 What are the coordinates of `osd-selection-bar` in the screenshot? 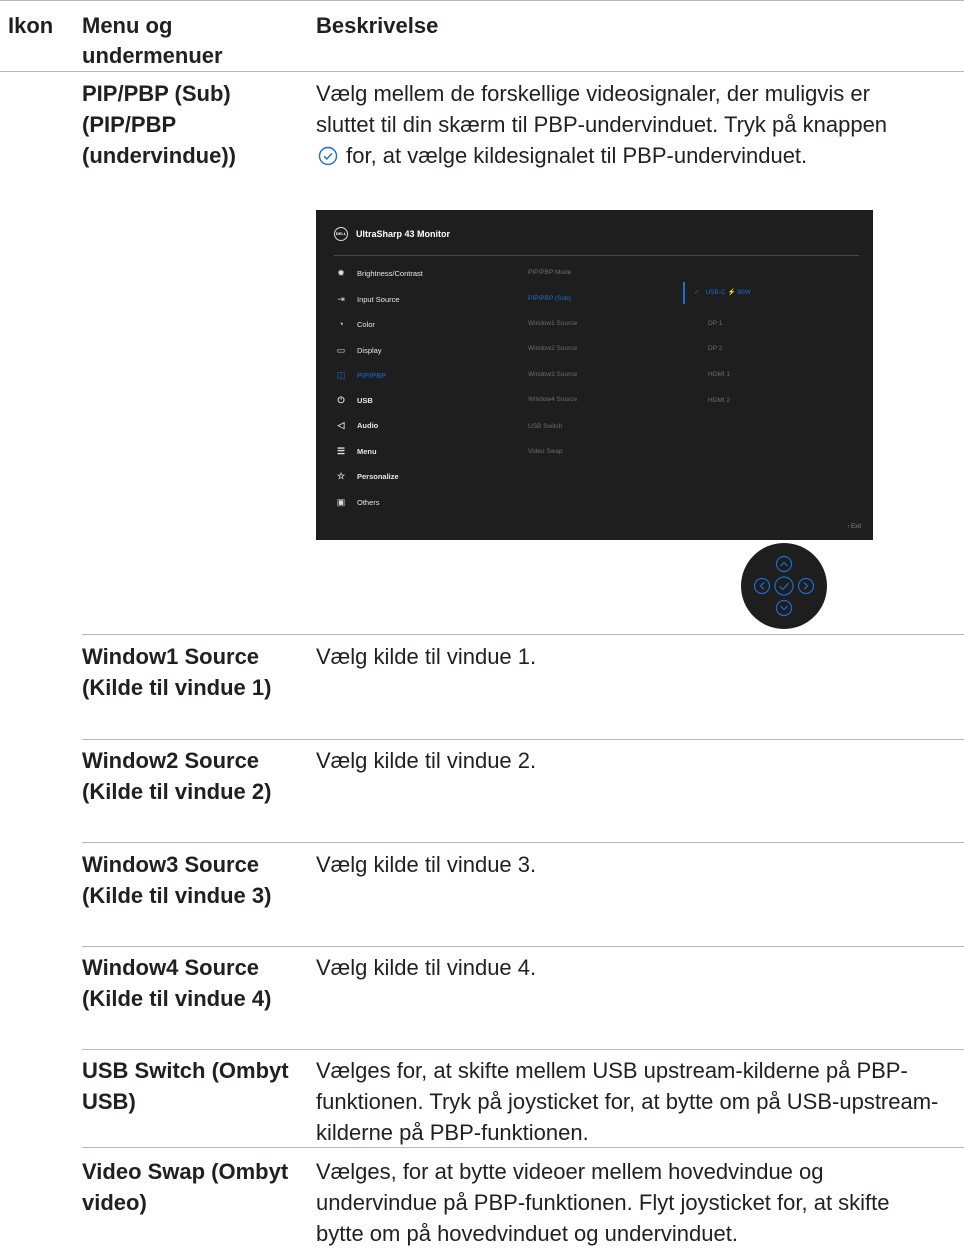 It's located at (684, 293).